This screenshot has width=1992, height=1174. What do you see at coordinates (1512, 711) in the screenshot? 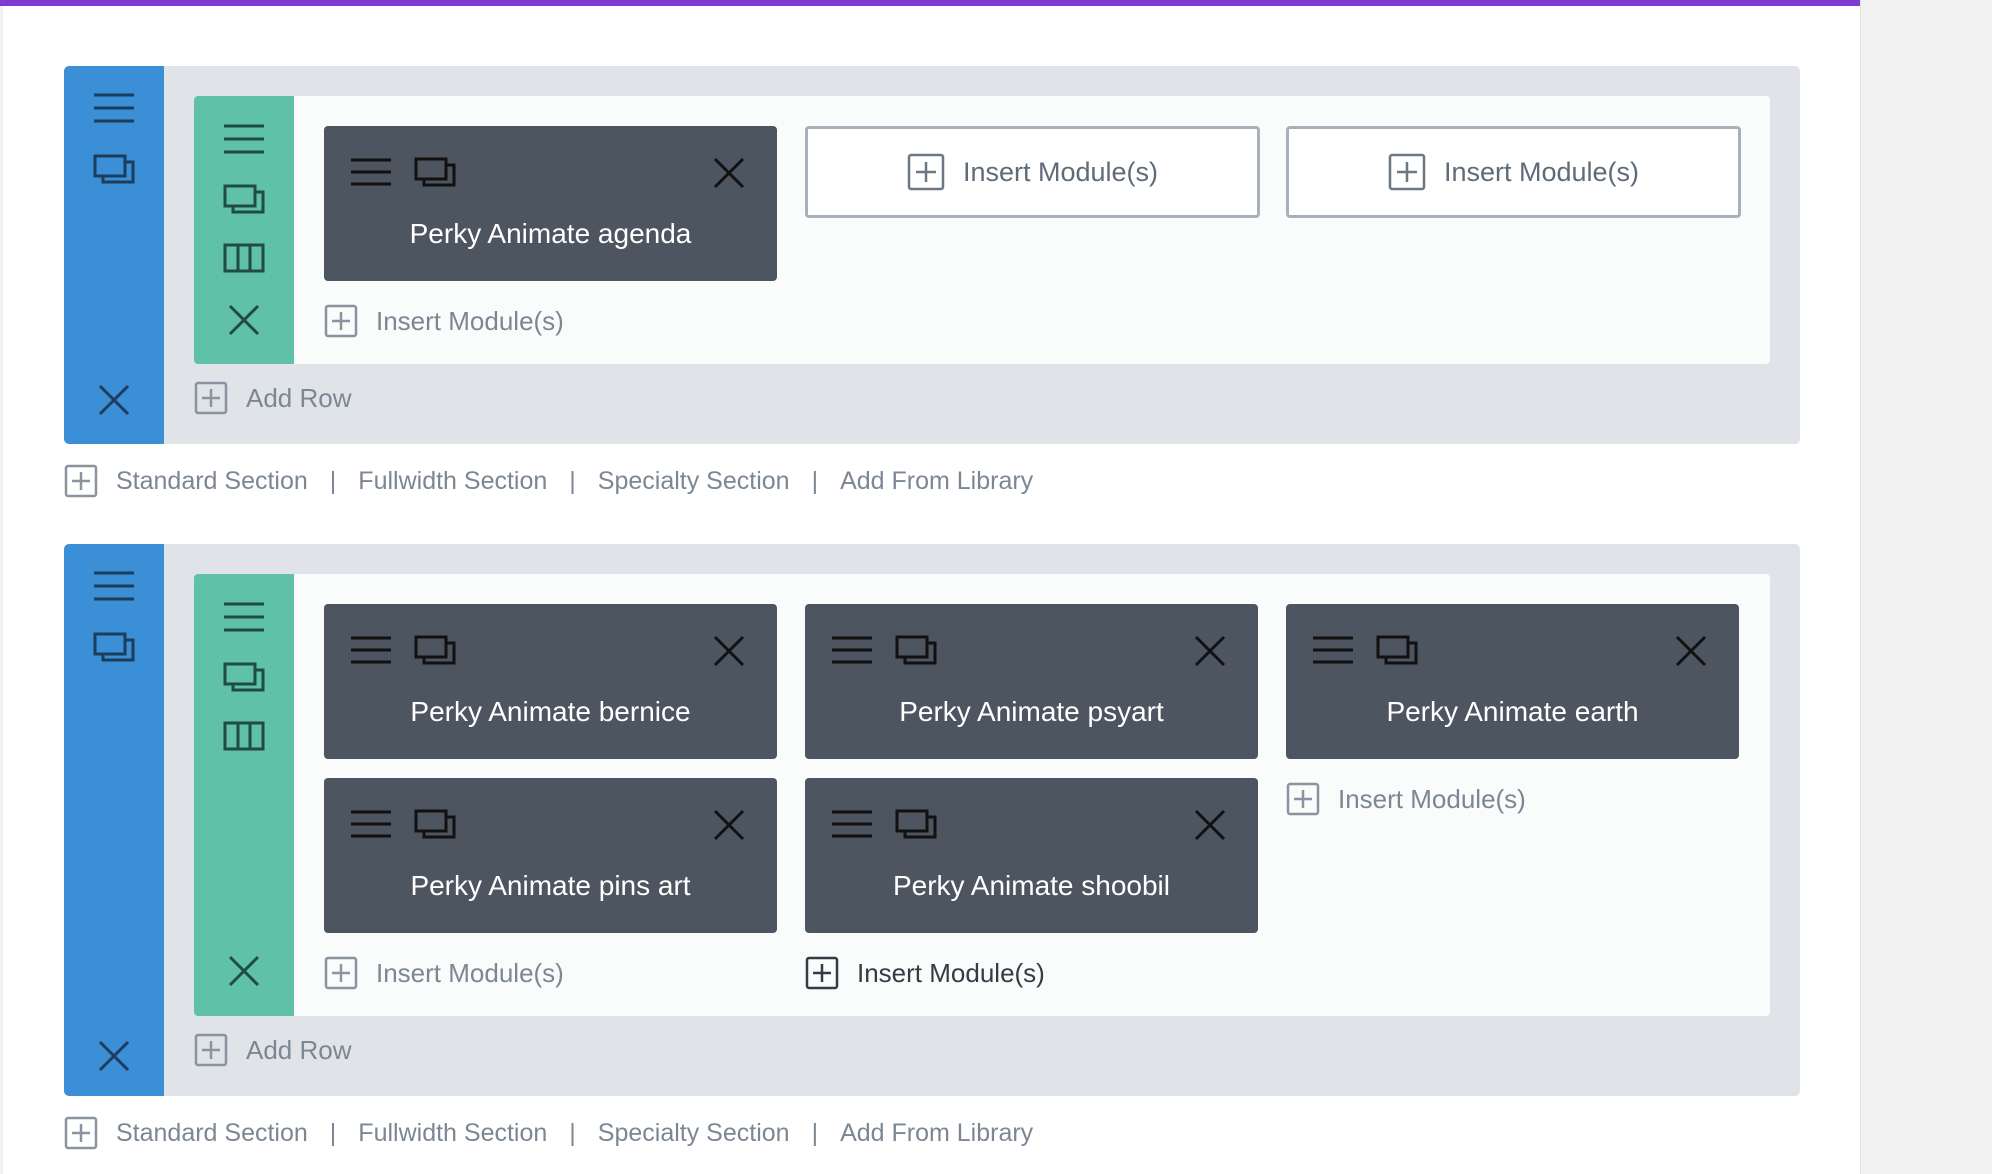
I see `module-title: Perky Animate earth` at bounding box center [1512, 711].